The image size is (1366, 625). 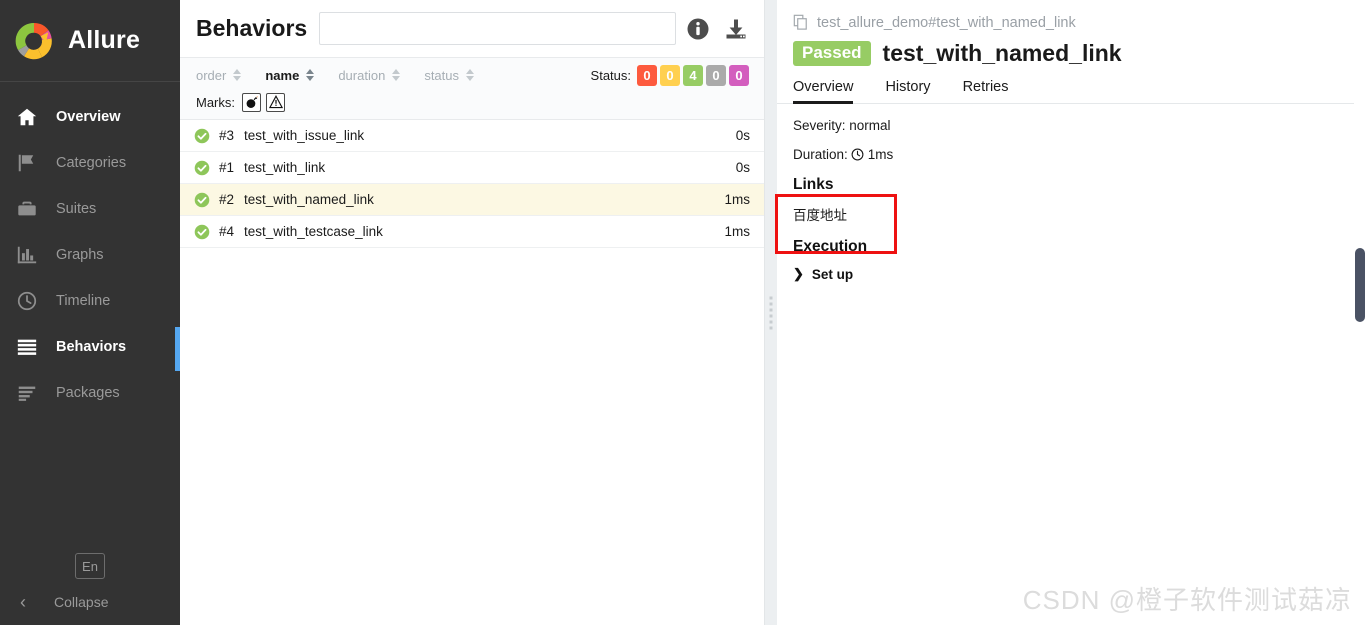 I want to click on detail-title: test_with_named_link, so click(x=1002, y=53).